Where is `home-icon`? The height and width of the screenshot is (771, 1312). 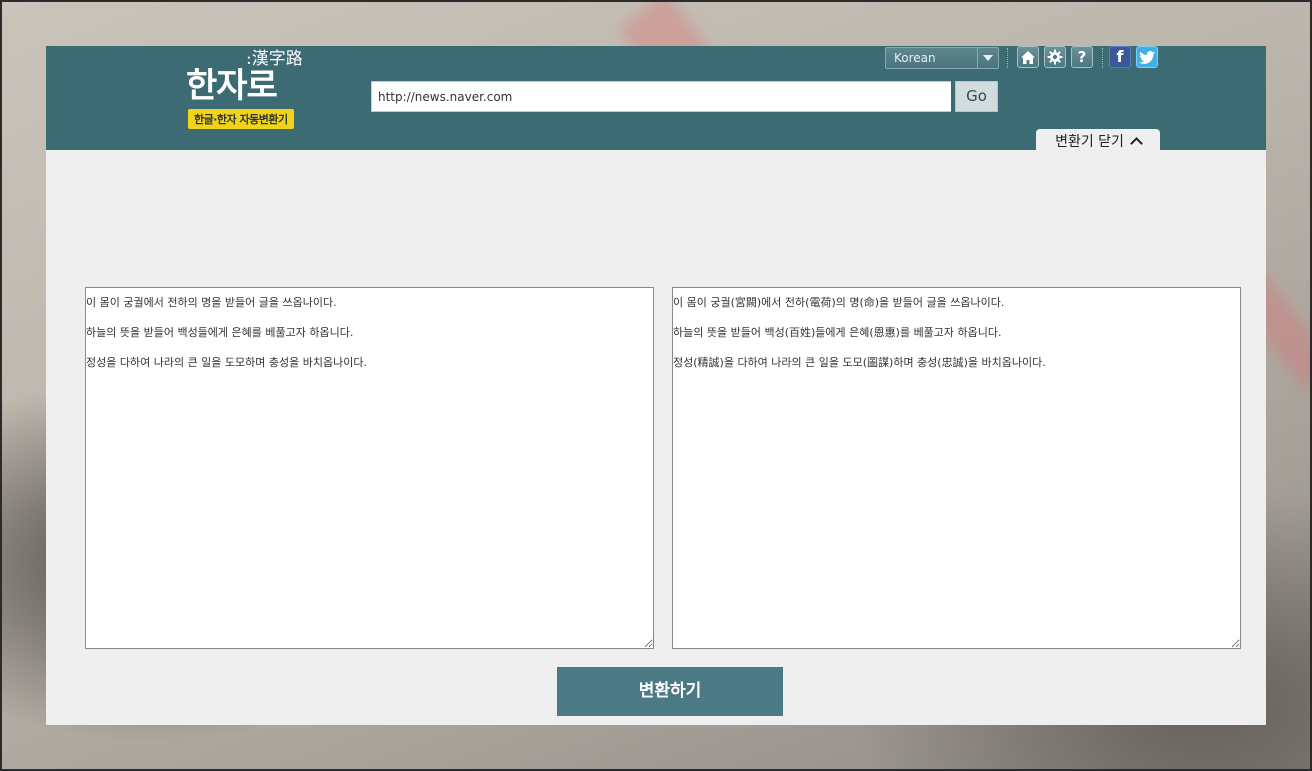
home-icon is located at coordinates (1028, 57).